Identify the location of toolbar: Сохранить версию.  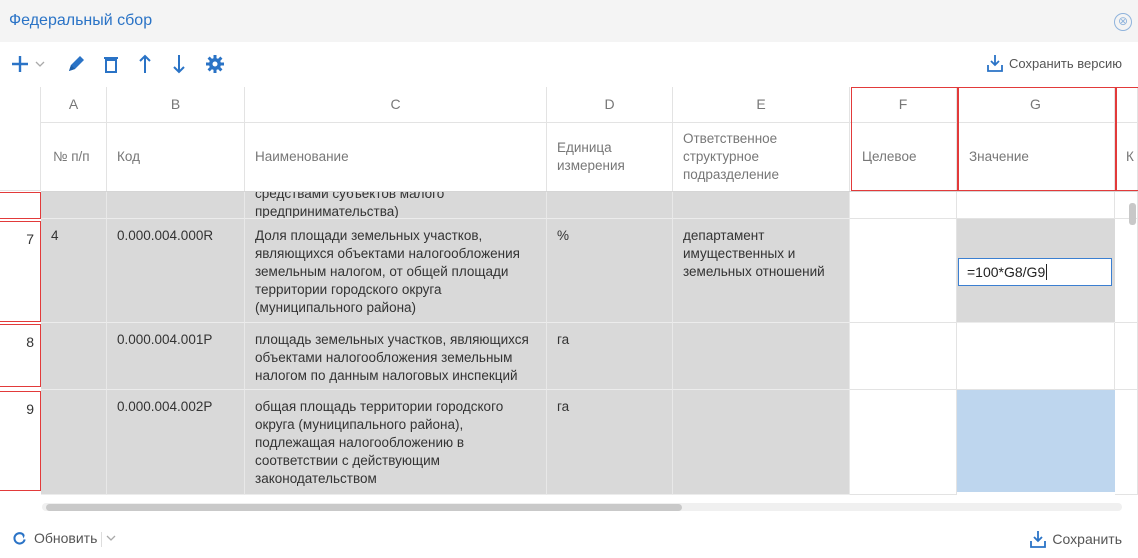
(569, 64).